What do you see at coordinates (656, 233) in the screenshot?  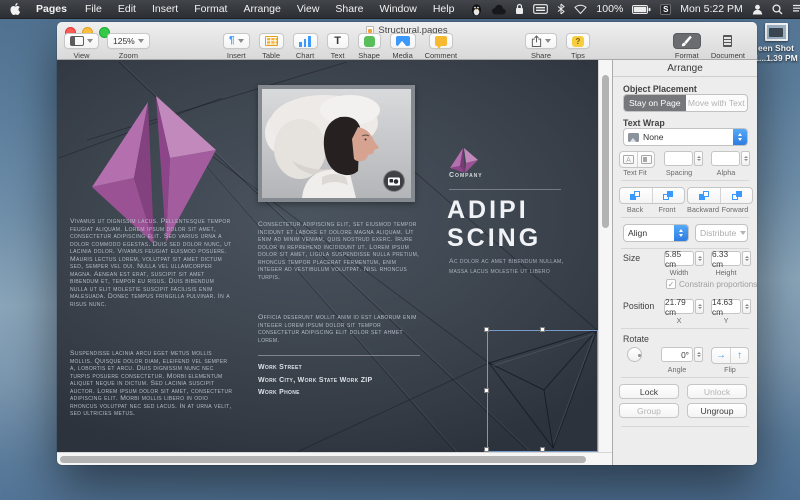 I see `align-dropdown: Align` at bounding box center [656, 233].